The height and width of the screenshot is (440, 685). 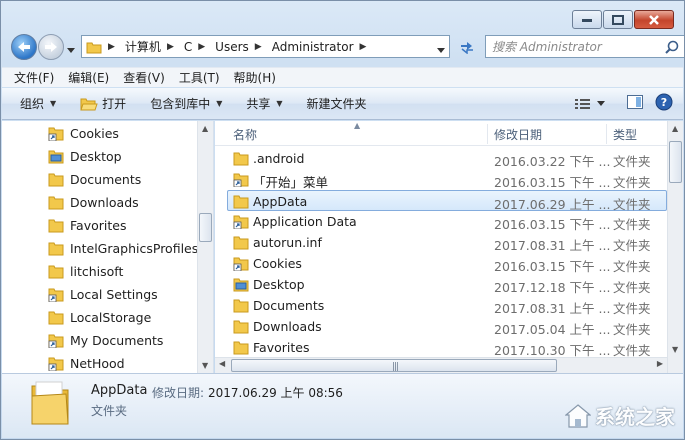 I want to click on column-header-date: 修改日期, so click(x=518, y=134).